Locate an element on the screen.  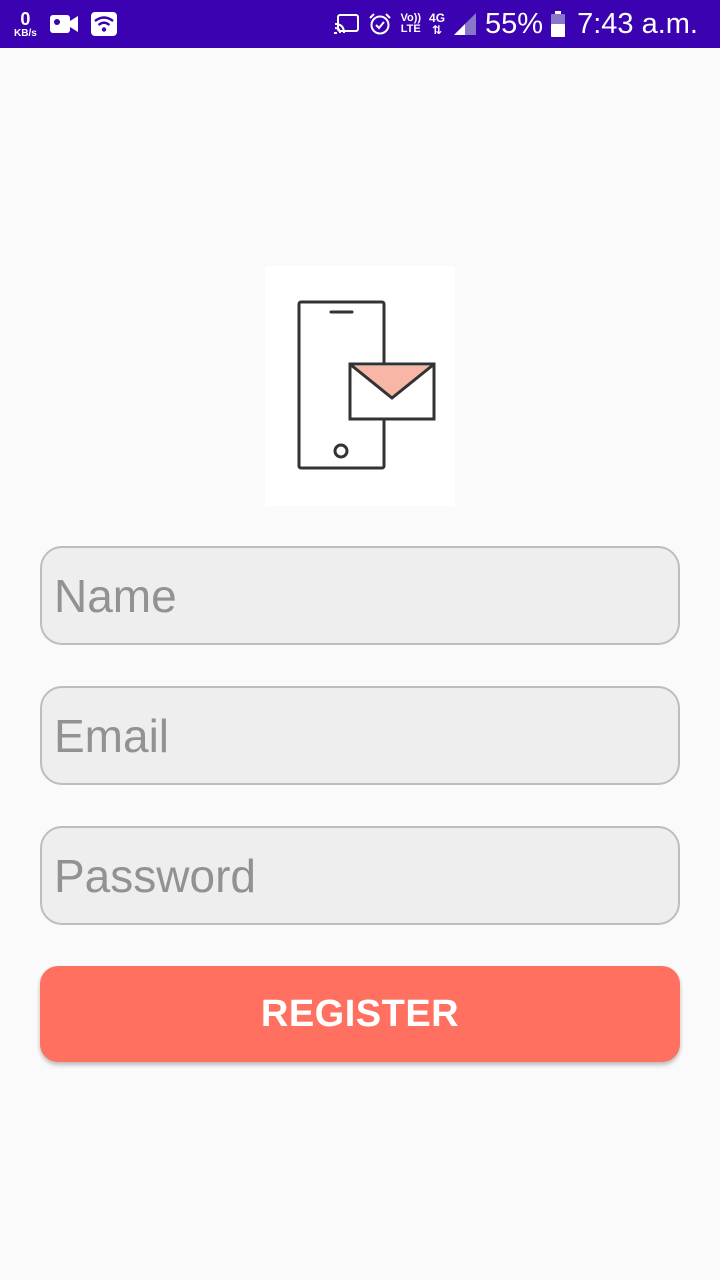
name-input is located at coordinates (360, 595).